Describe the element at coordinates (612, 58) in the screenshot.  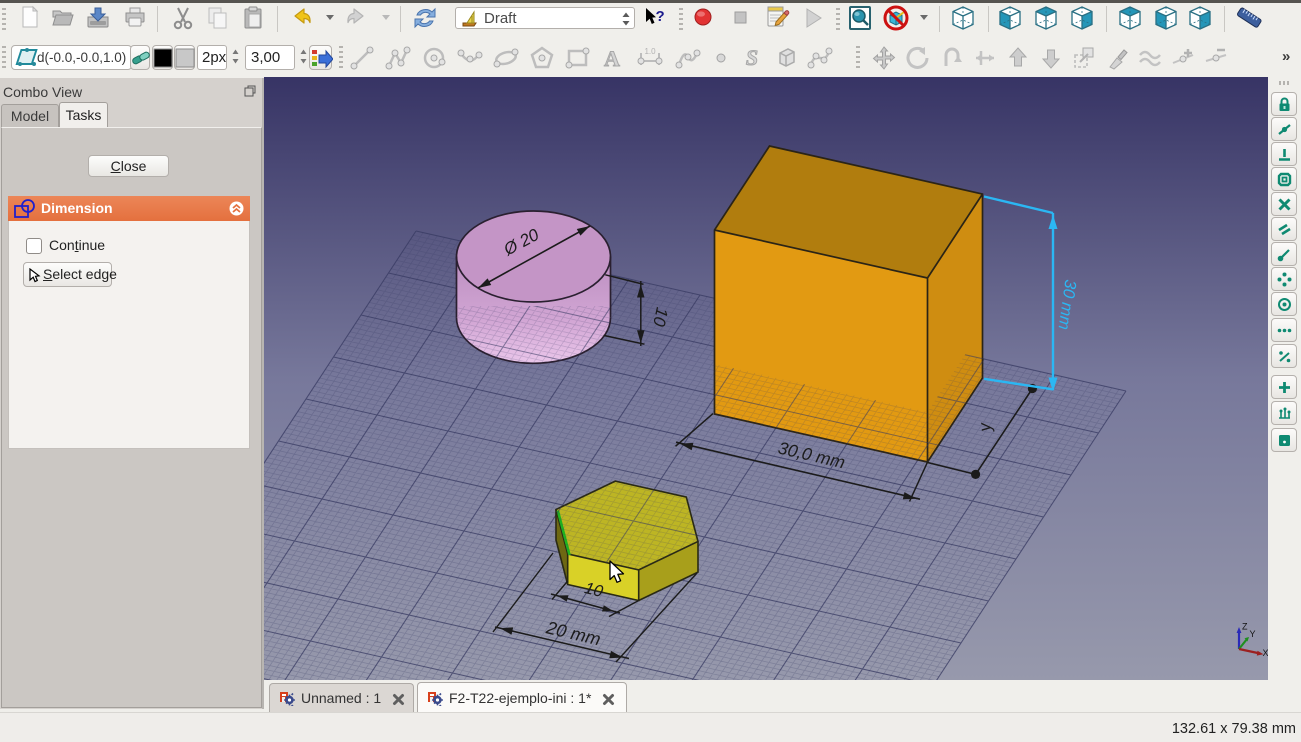
I see `svg-text: A` at that location.